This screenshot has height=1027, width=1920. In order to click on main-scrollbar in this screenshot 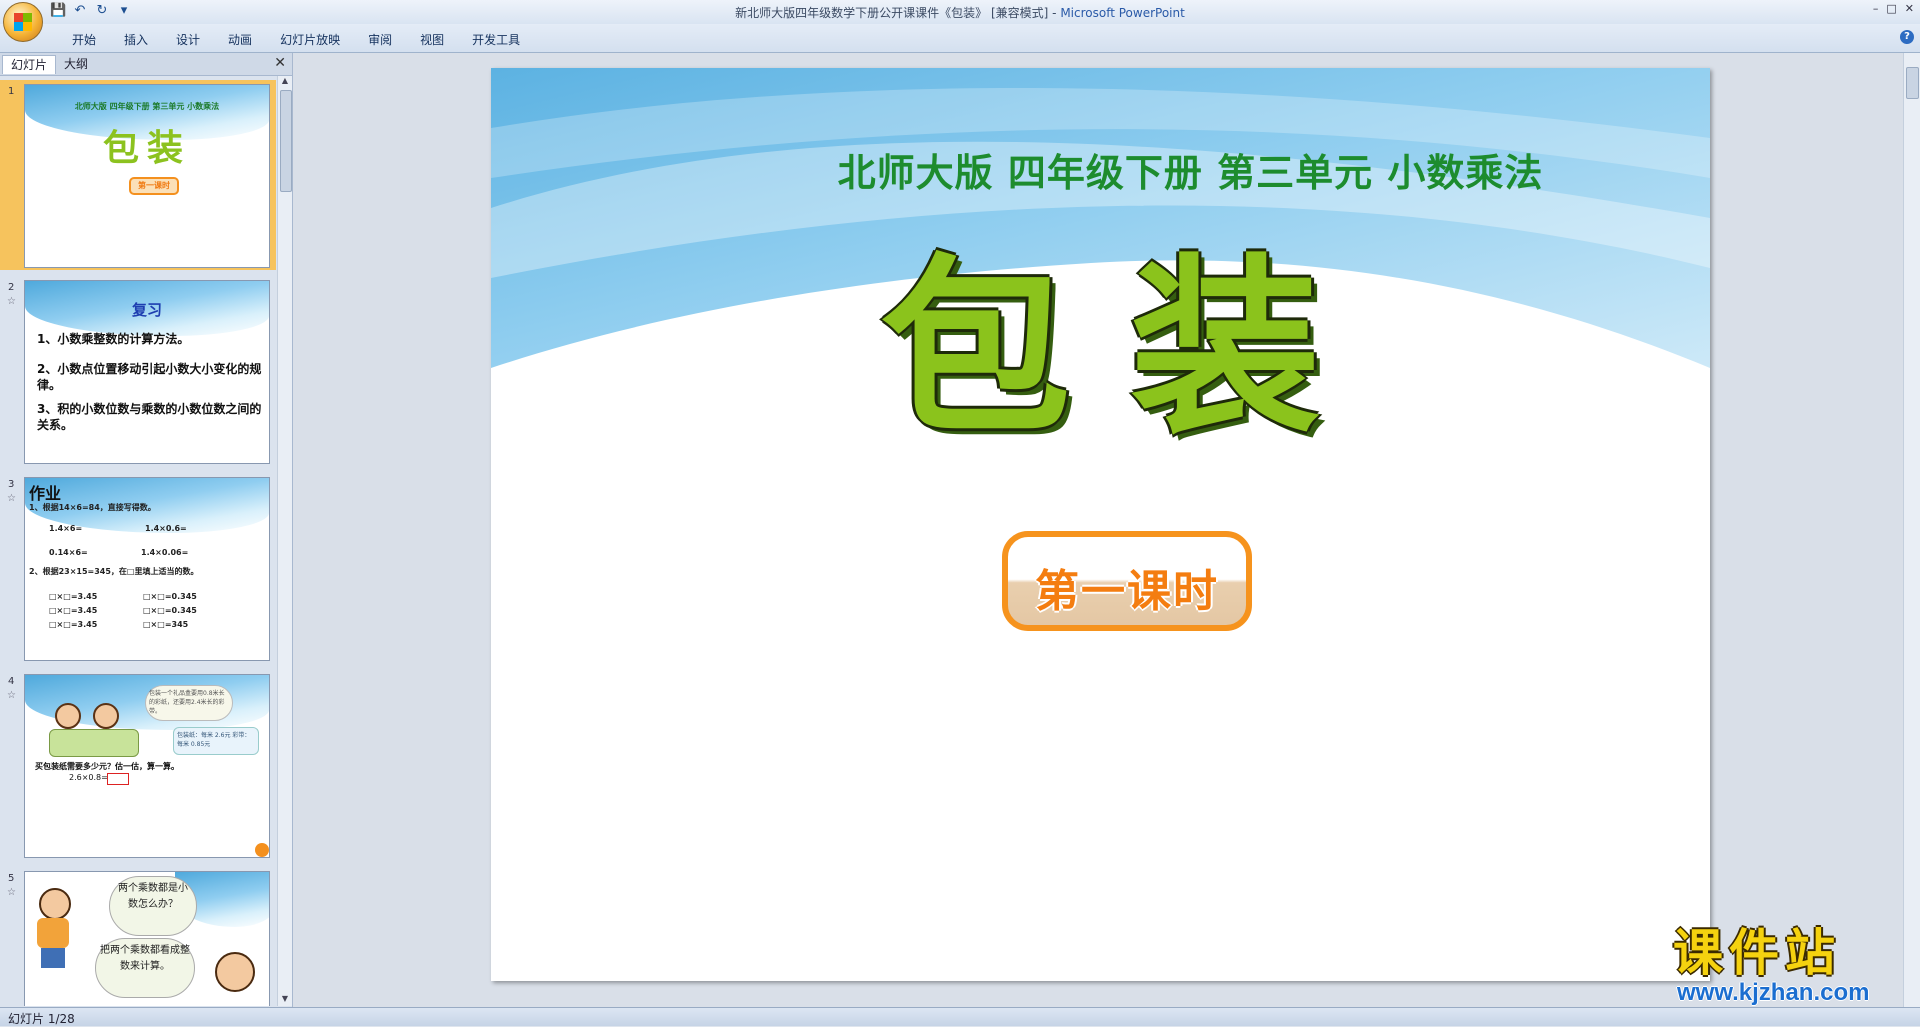, I will do `click(1911, 530)`.